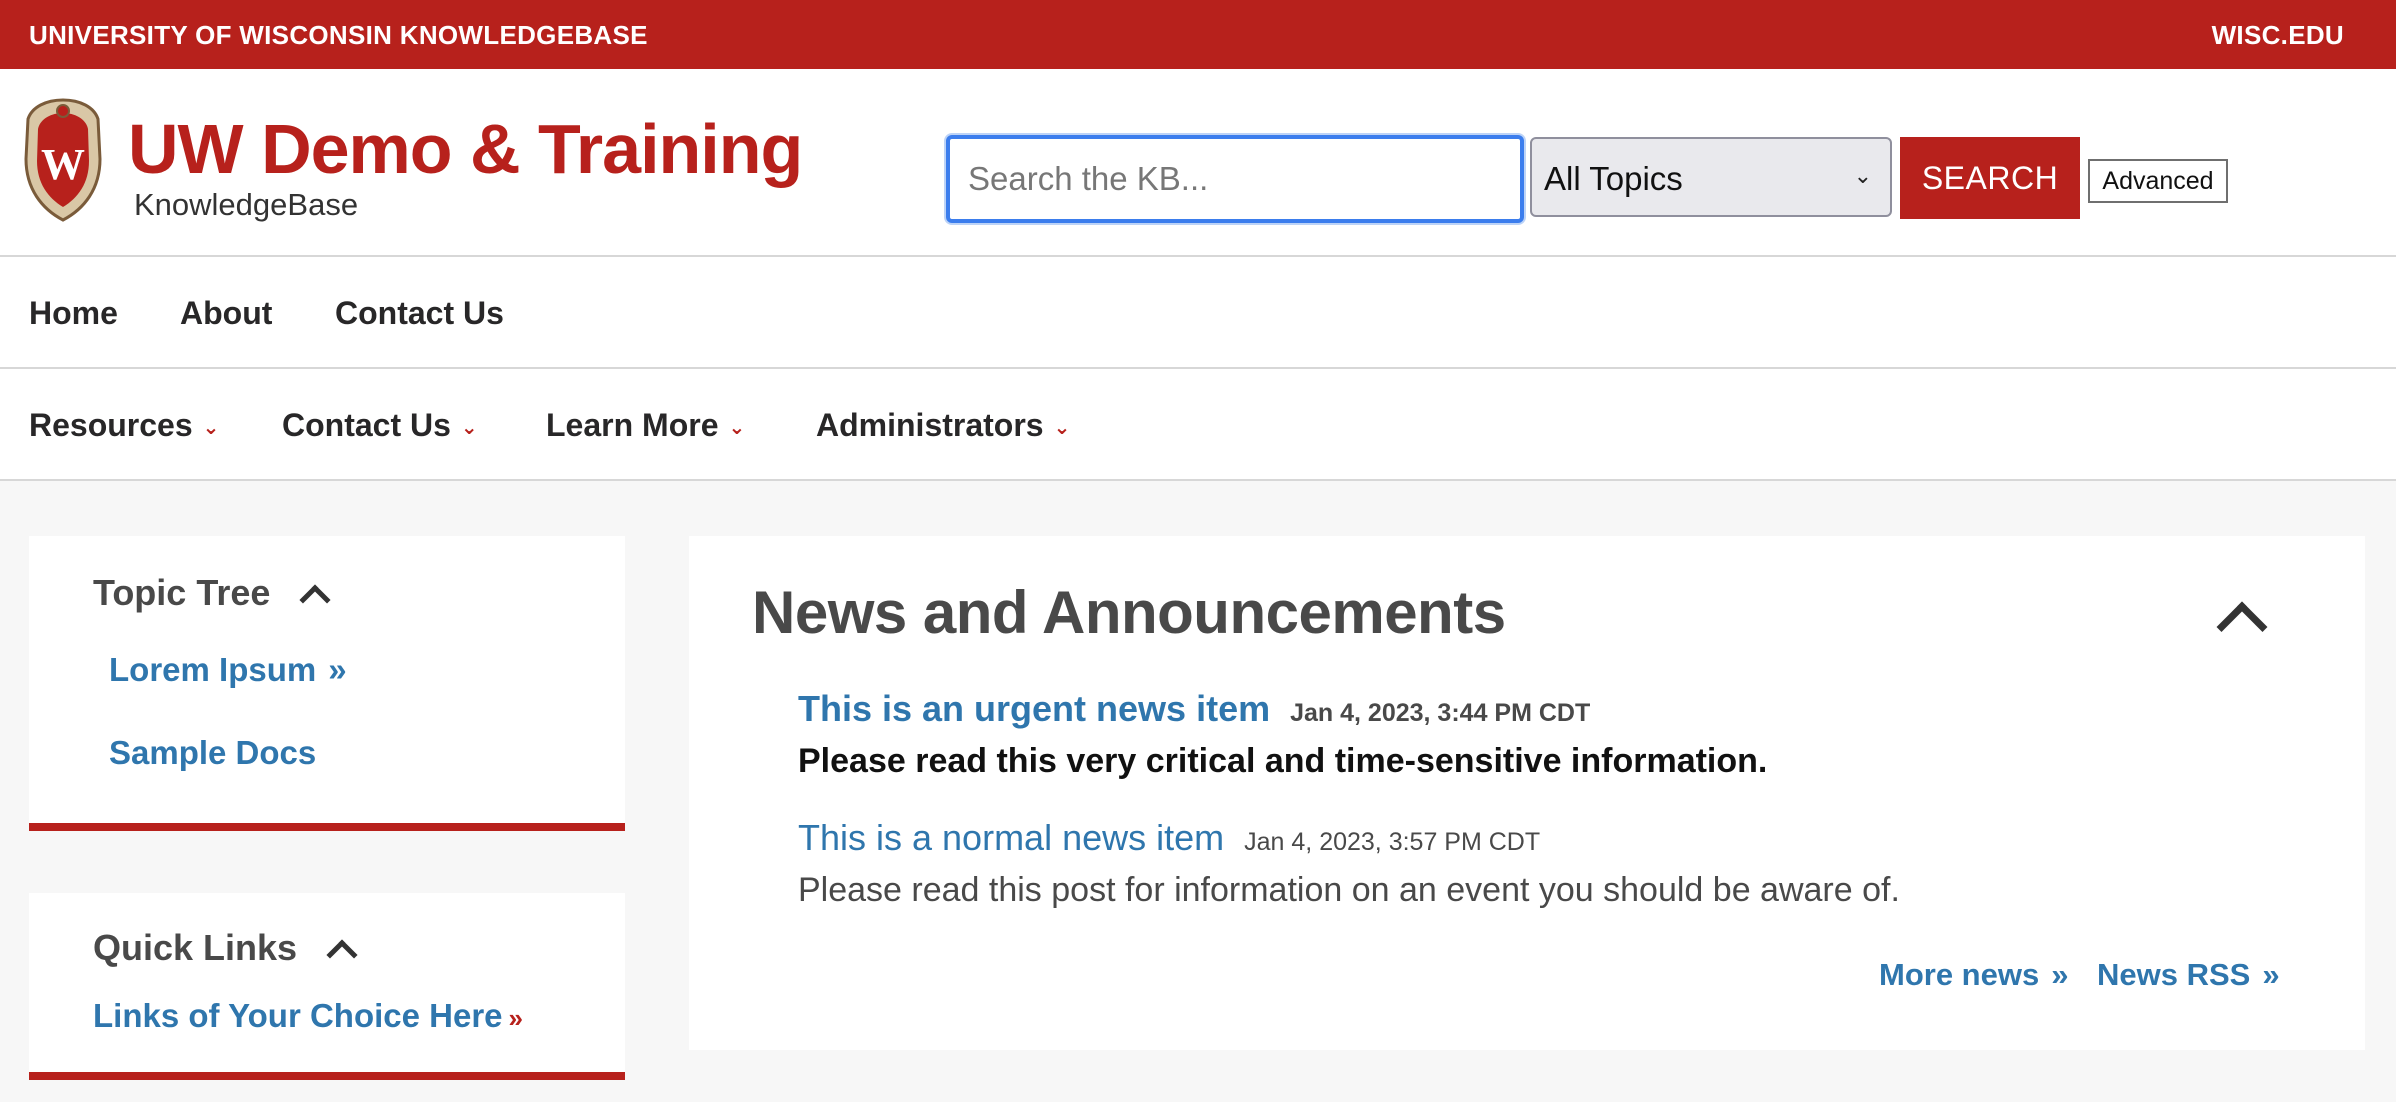  I want to click on topic-tree-heading: Topic Tree, so click(212, 594).